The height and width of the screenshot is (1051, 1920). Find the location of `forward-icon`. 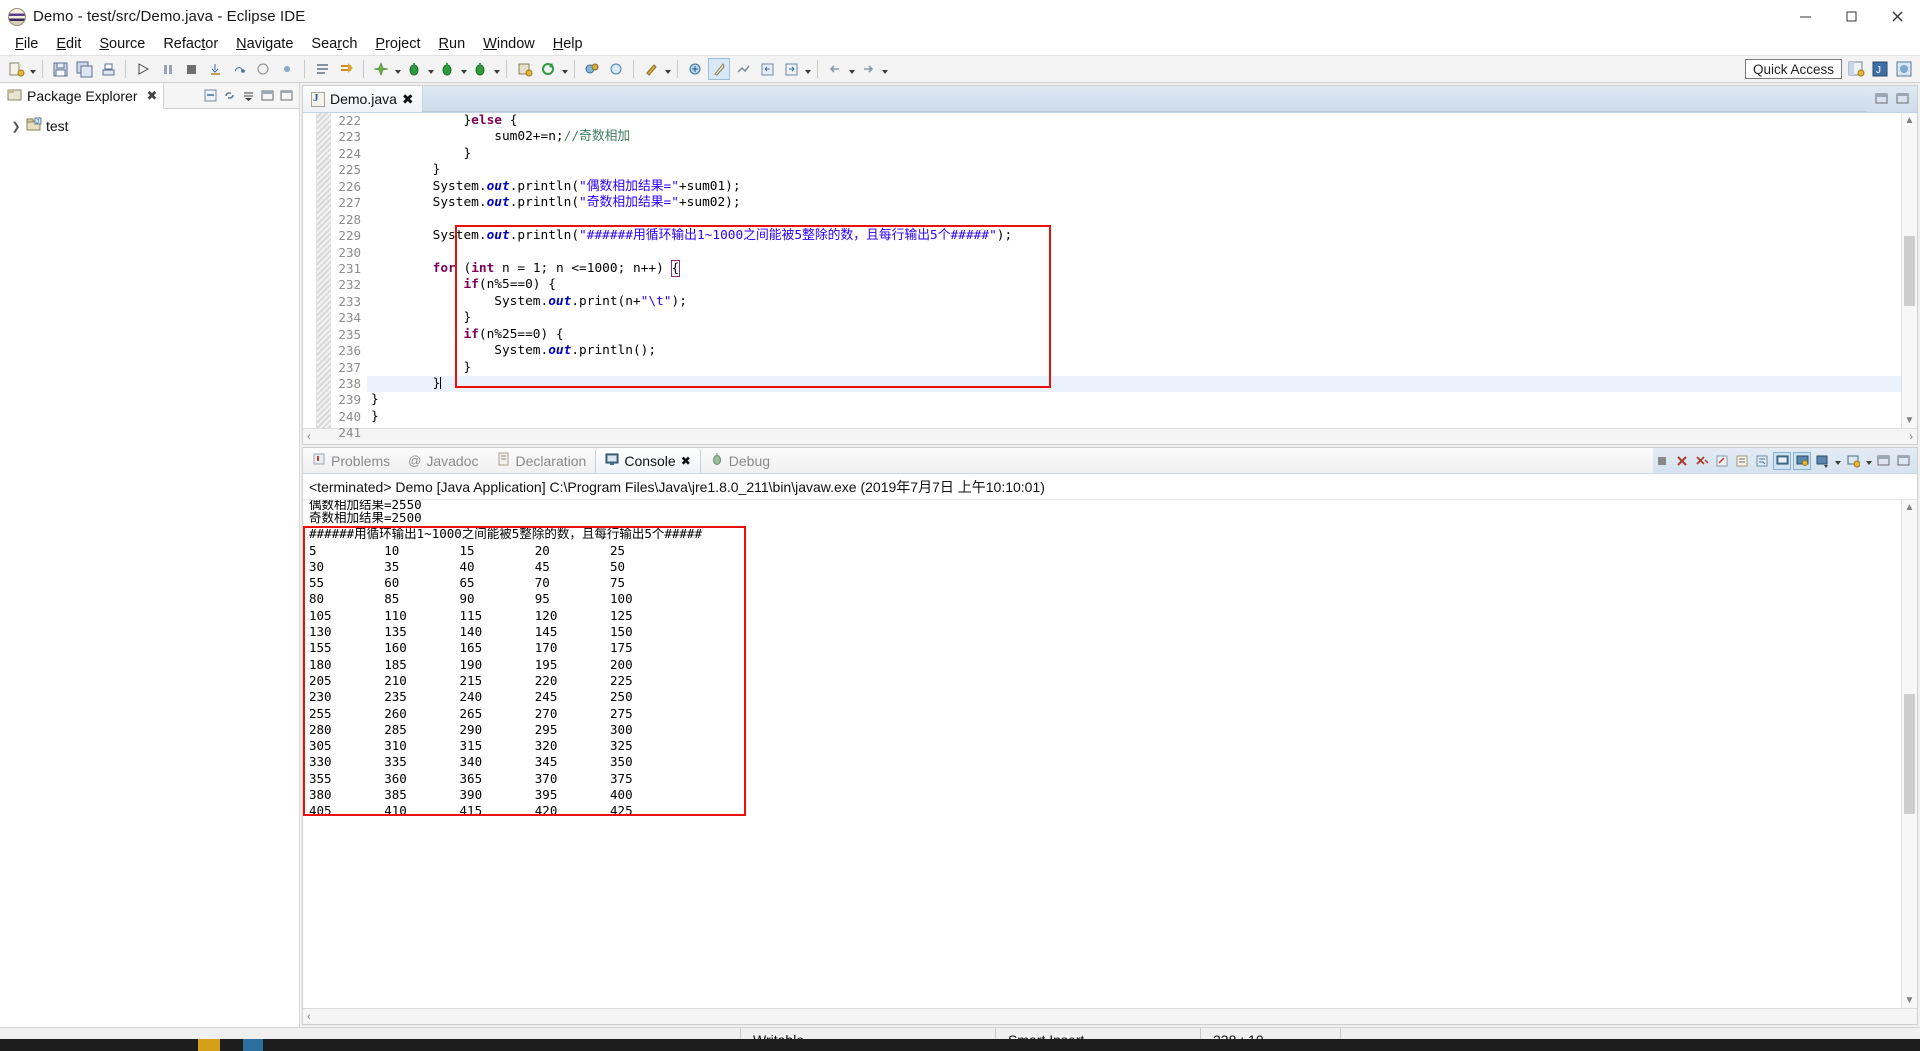

forward-icon is located at coordinates (791, 69).